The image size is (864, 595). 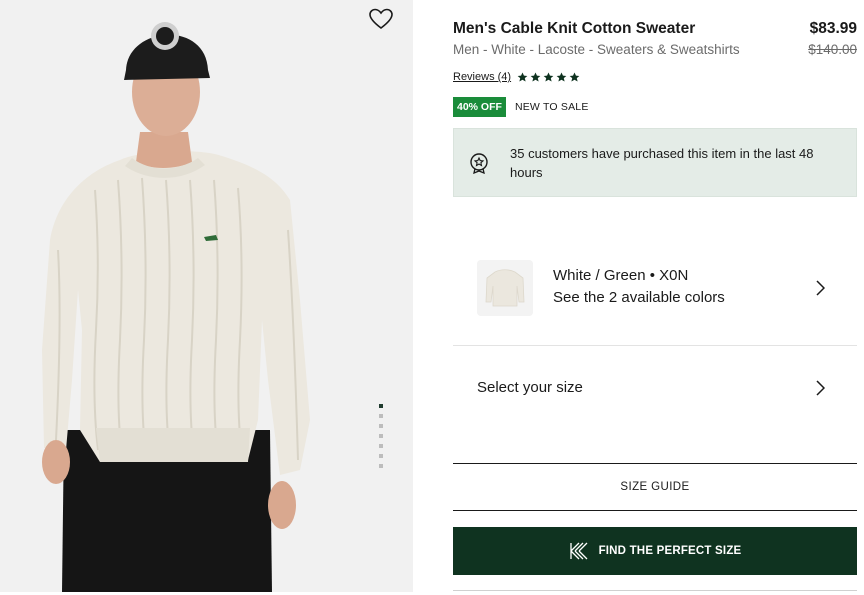 What do you see at coordinates (670, 551) in the screenshot?
I see `find-perfect-size-label: FIND THE PERFECT SIZE` at bounding box center [670, 551].